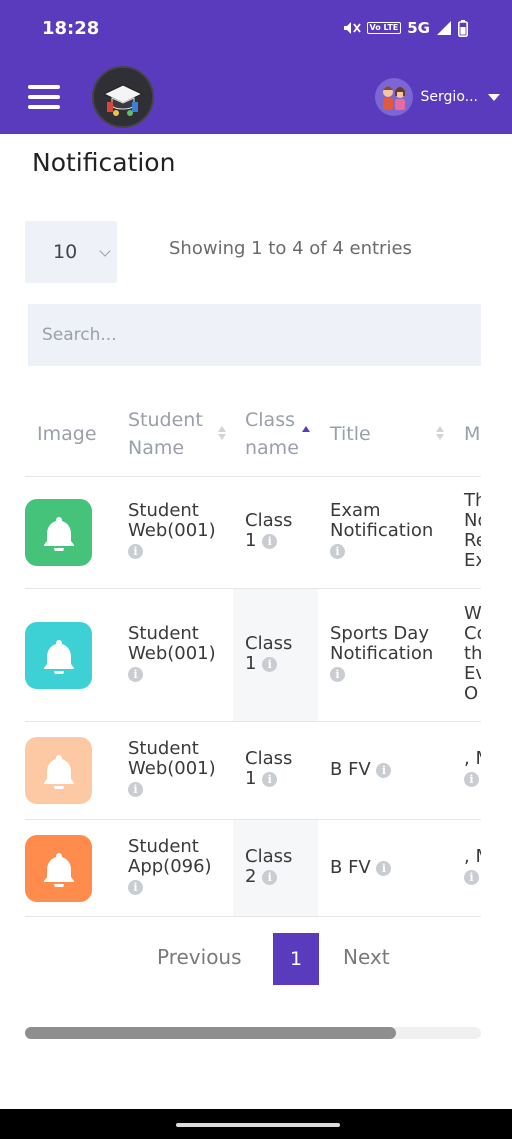  What do you see at coordinates (104, 162) in the screenshot?
I see `page-title: Notification` at bounding box center [104, 162].